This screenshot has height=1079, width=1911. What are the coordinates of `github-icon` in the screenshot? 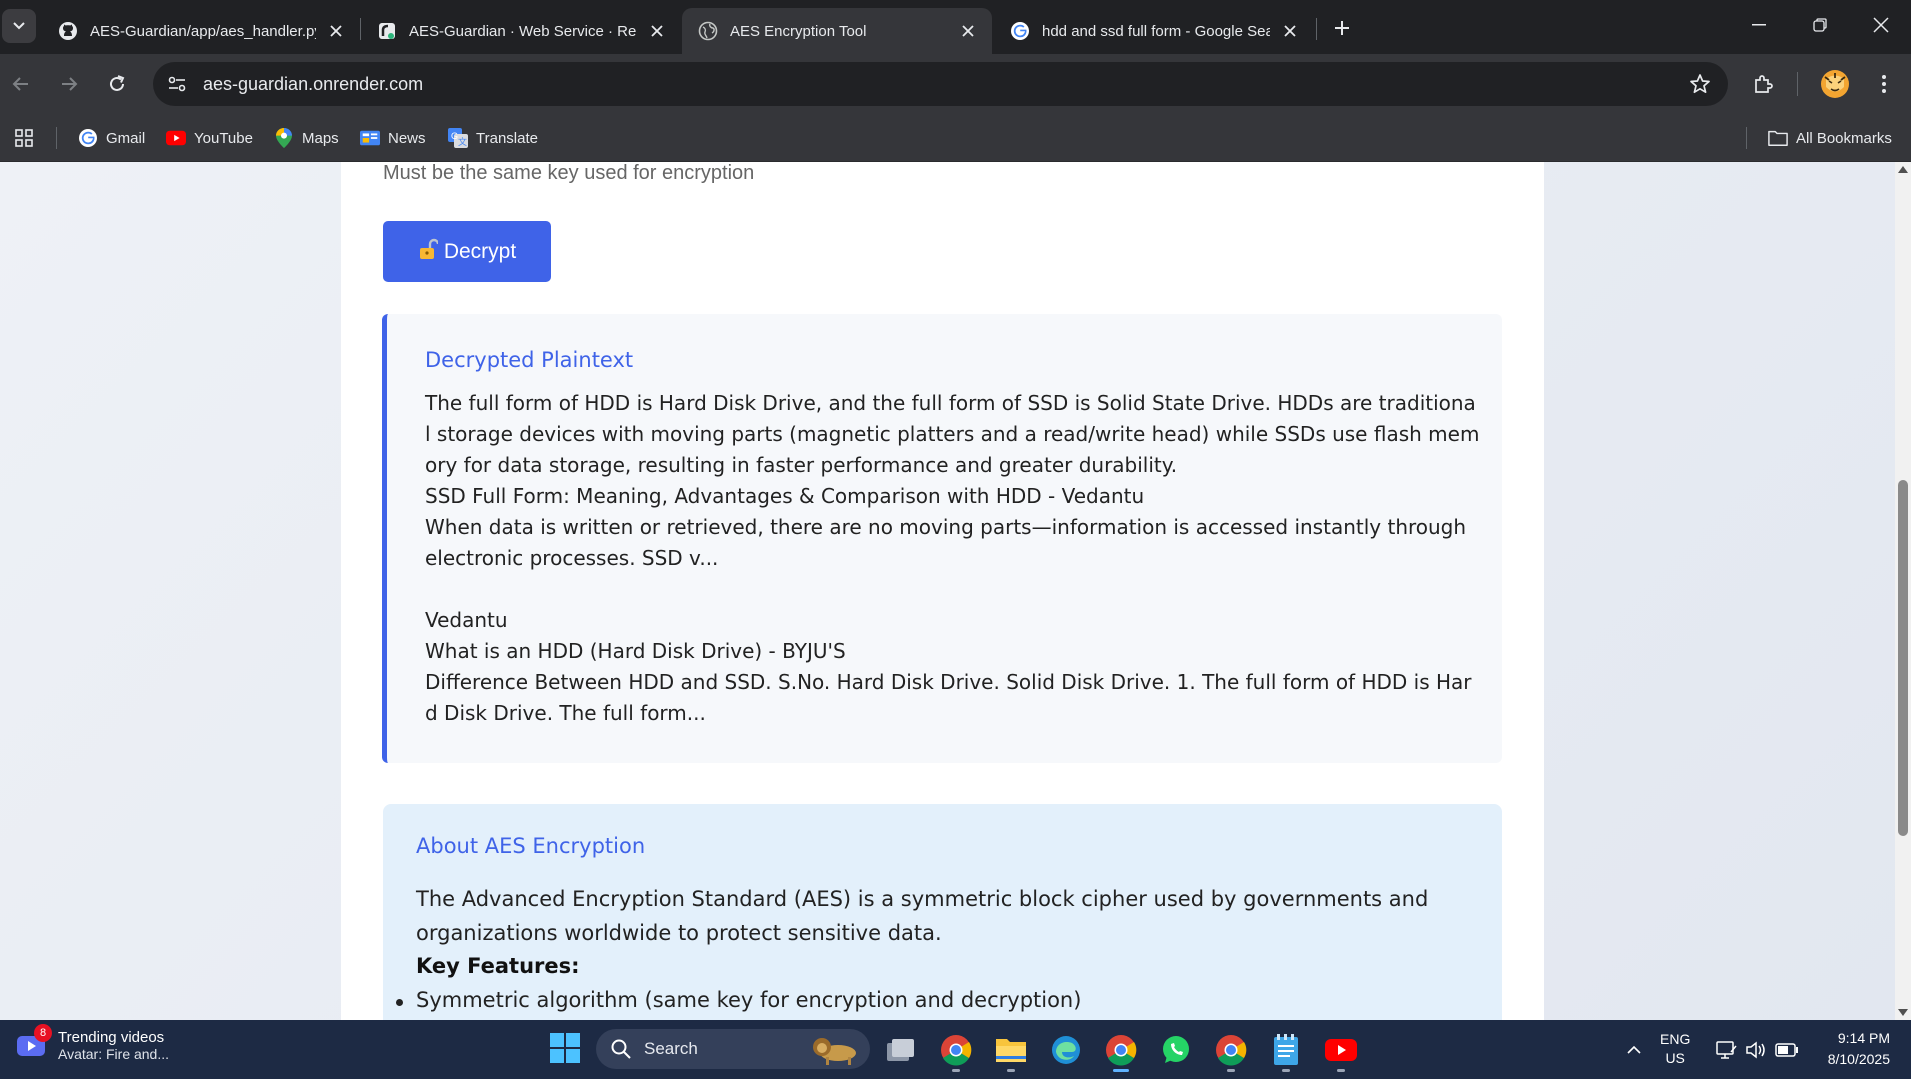 It's located at (68, 31).